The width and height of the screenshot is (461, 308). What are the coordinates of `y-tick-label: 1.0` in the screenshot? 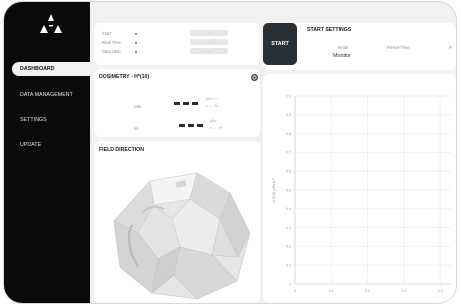 It's located at (288, 96).